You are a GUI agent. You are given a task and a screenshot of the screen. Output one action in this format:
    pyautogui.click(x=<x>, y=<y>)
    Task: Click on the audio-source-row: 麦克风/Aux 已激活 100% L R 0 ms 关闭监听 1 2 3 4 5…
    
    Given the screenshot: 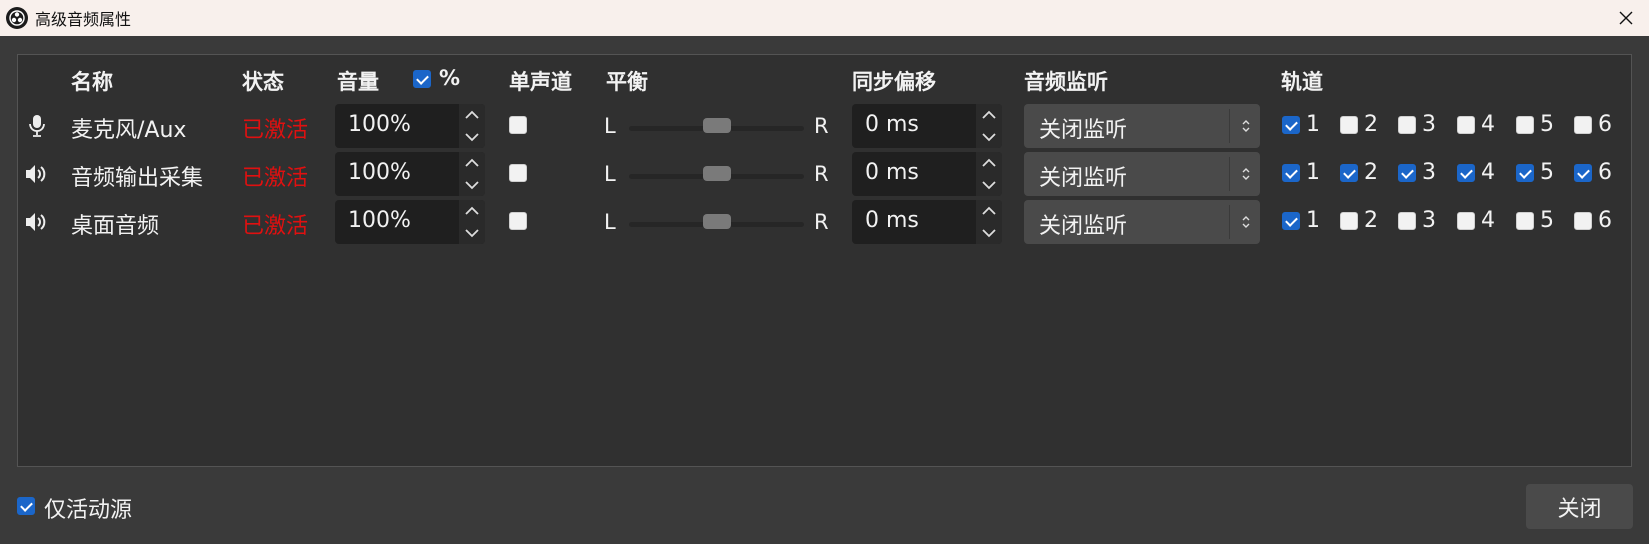 What is the action you would take?
    pyautogui.click(x=824, y=126)
    